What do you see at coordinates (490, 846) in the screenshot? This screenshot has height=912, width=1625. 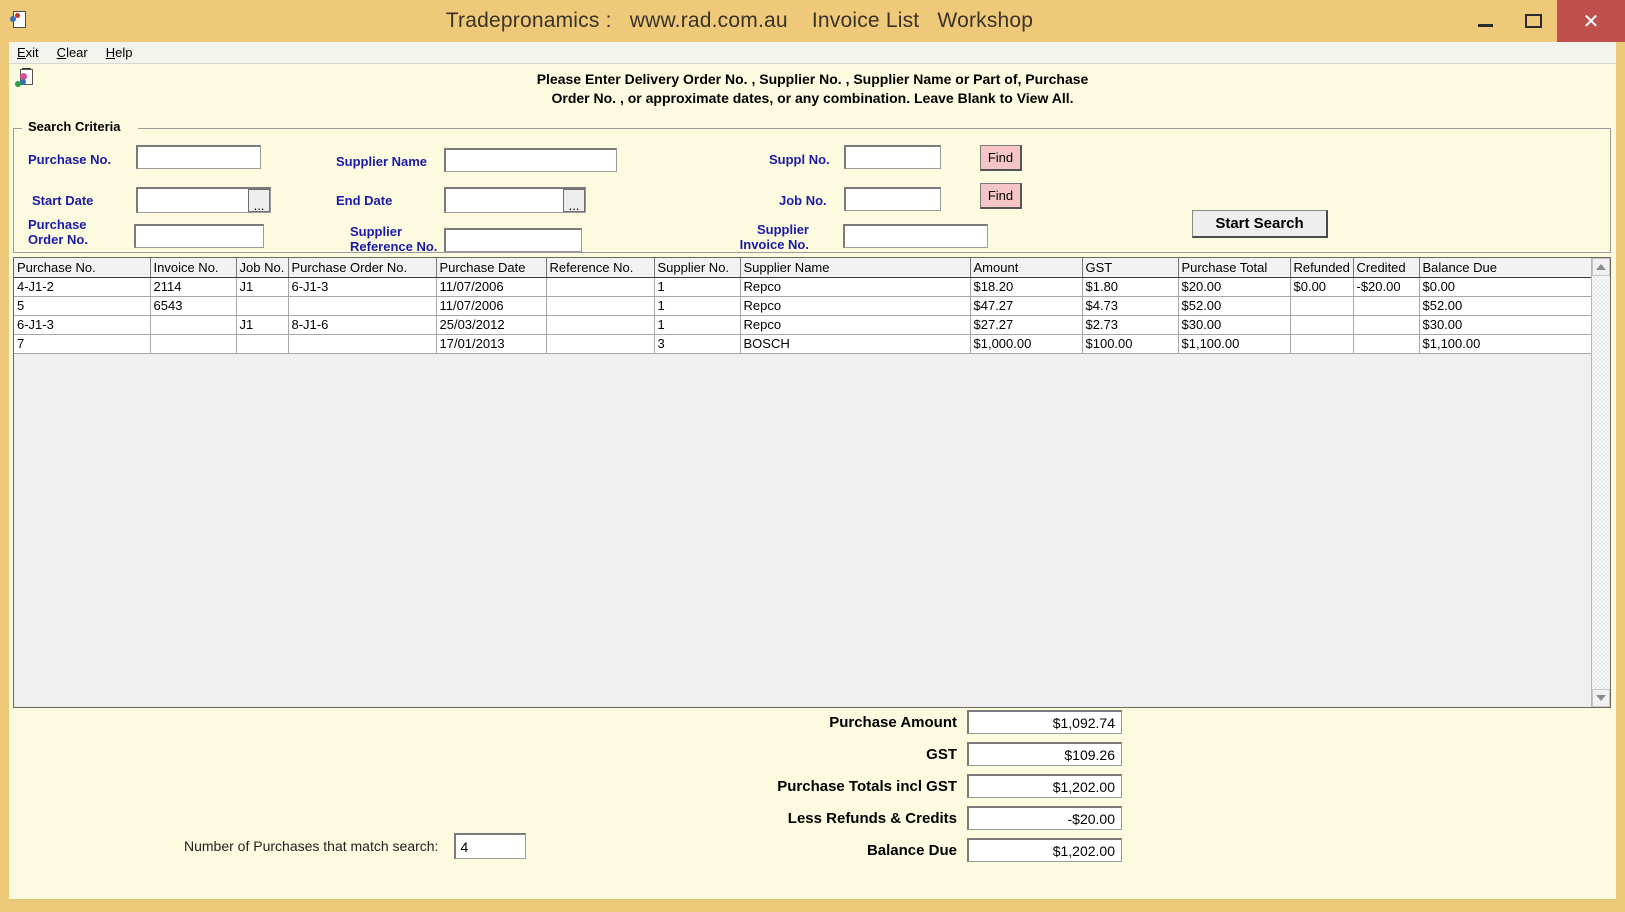 I see `match-count-value` at bounding box center [490, 846].